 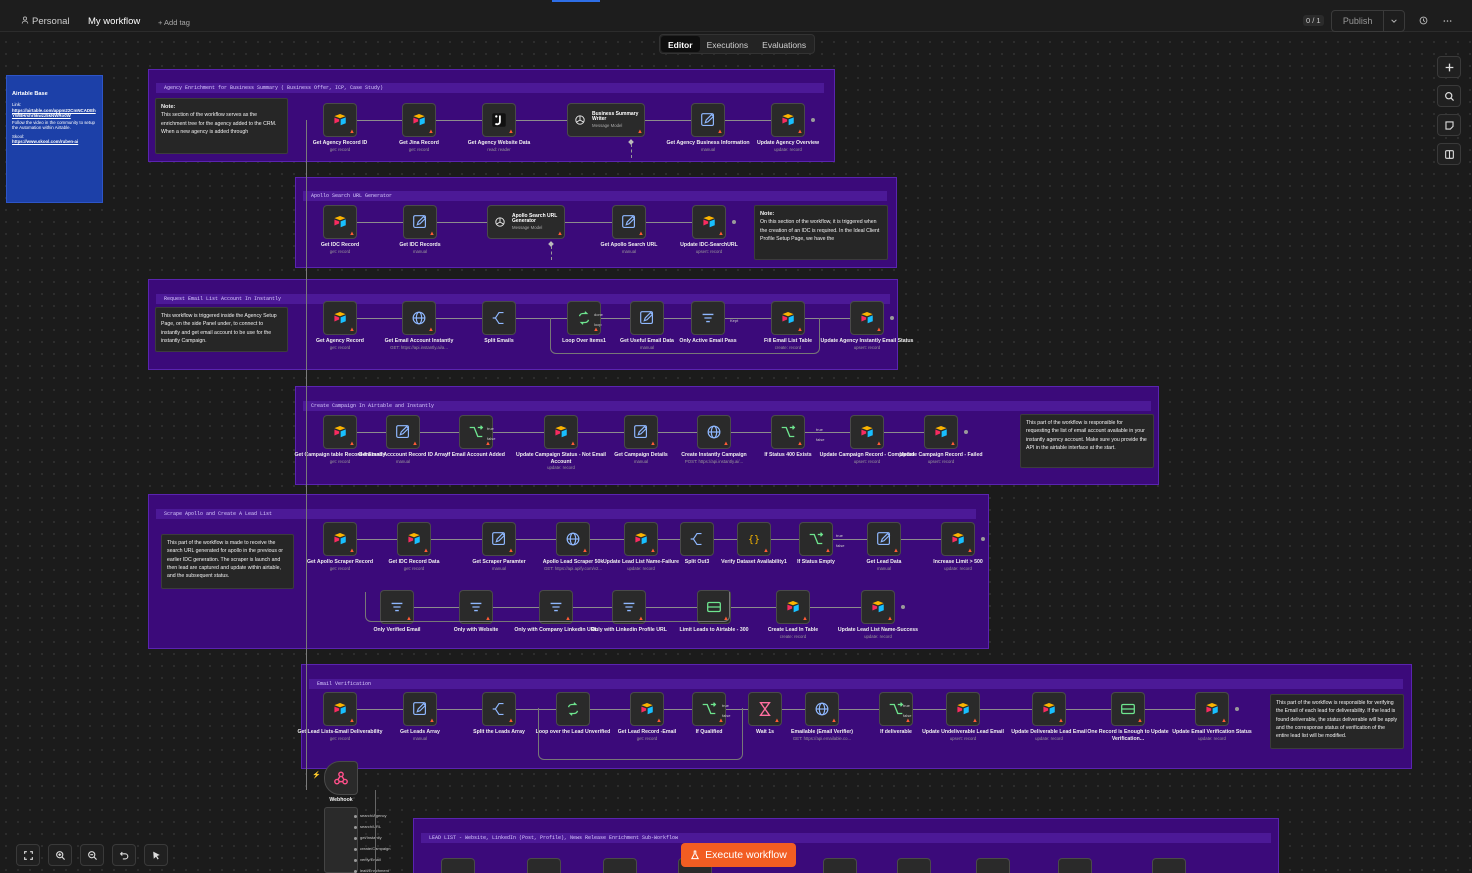 I want to click on tab-executions: Executions, so click(x=728, y=44).